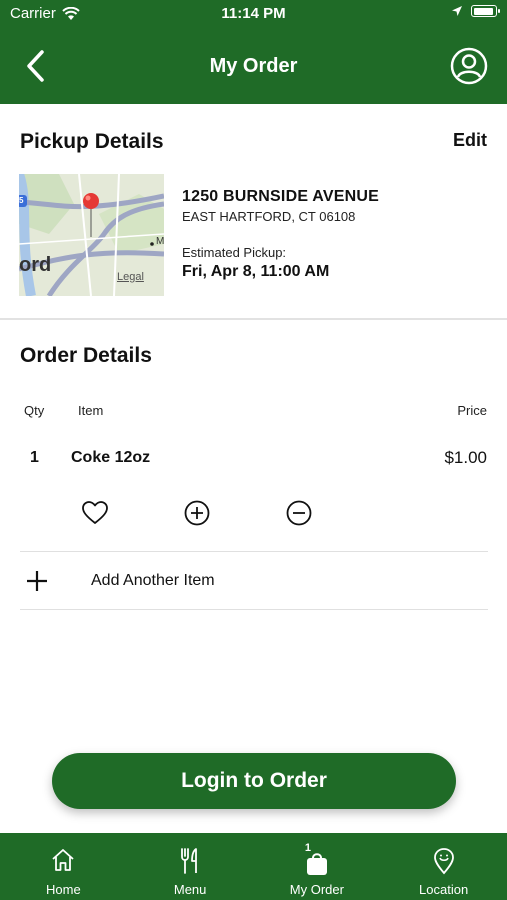 The width and height of the screenshot is (507, 900). Describe the element at coordinates (316, 889) in the screenshot. I see `tab-label: My Order` at that location.